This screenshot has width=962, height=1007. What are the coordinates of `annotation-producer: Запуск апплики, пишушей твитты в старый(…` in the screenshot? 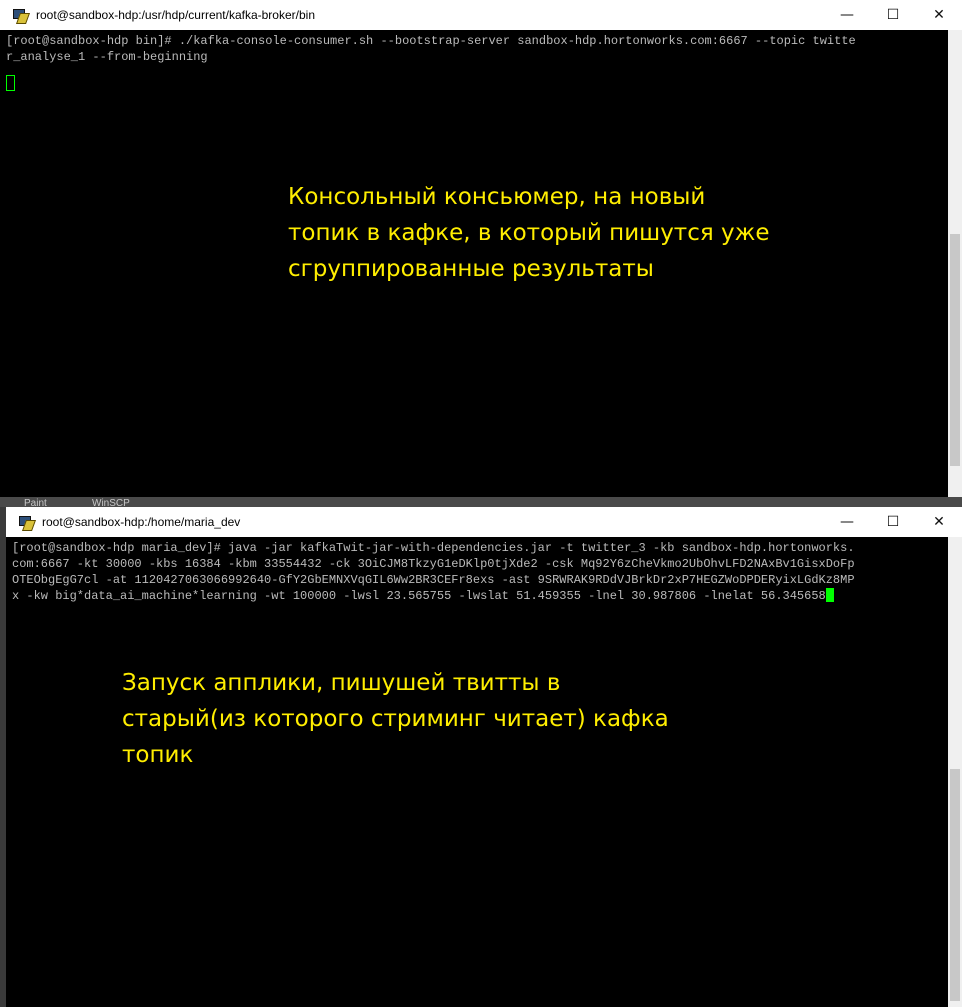 It's located at (395, 719).